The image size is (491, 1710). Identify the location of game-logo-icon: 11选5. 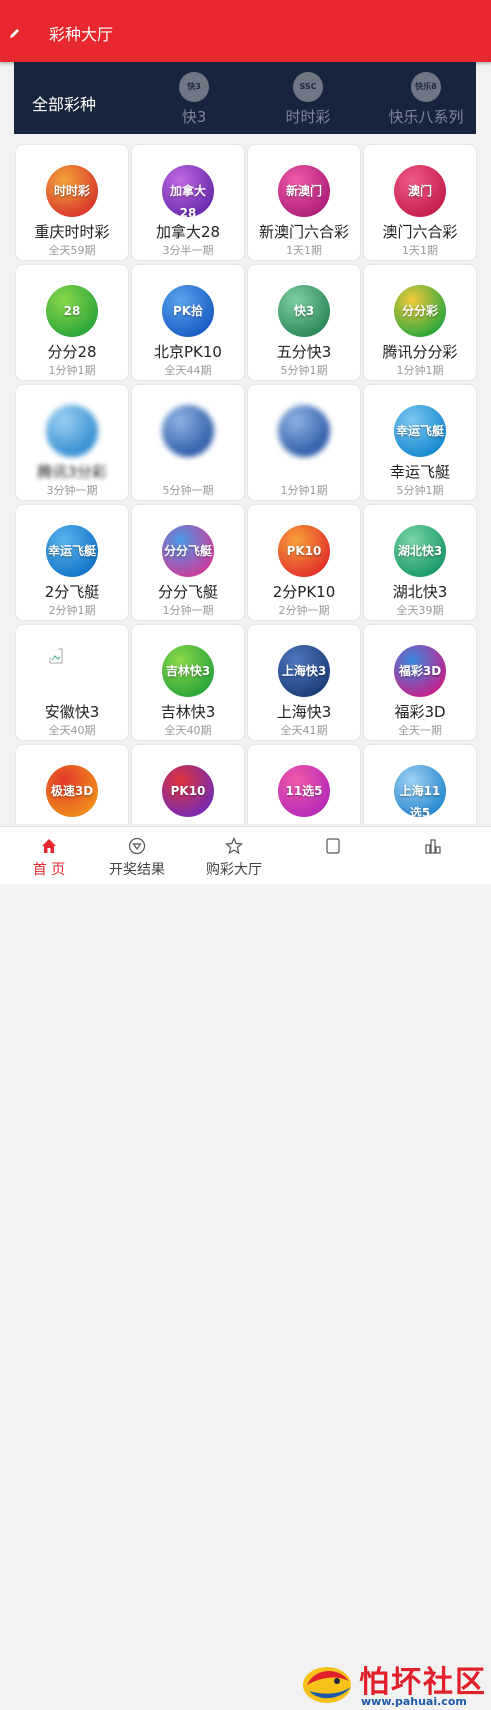
(304, 791).